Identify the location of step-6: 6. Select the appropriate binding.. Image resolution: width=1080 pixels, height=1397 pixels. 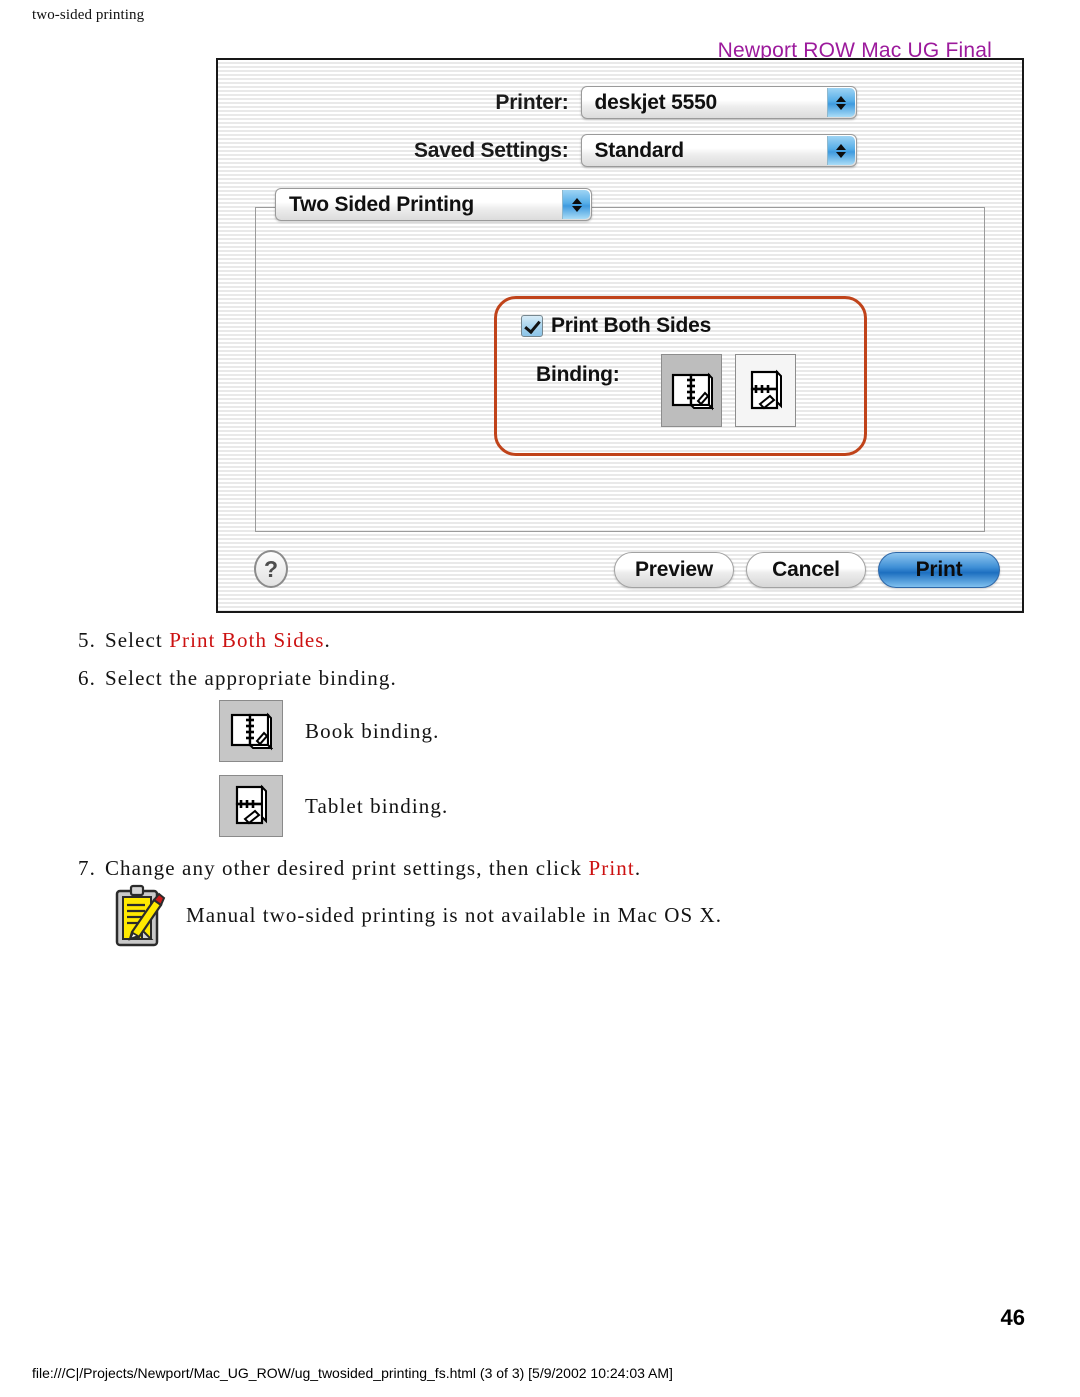
(237, 678).